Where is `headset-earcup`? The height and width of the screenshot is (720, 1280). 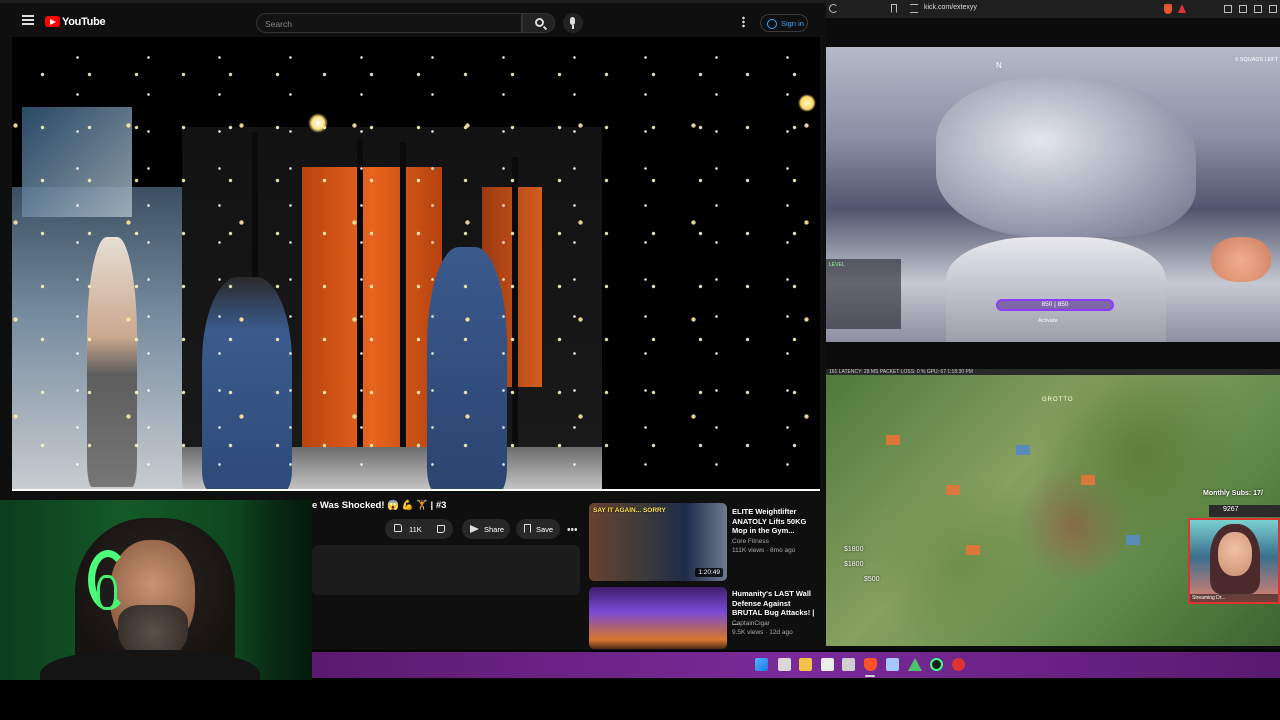
headset-earcup is located at coordinates (107, 592).